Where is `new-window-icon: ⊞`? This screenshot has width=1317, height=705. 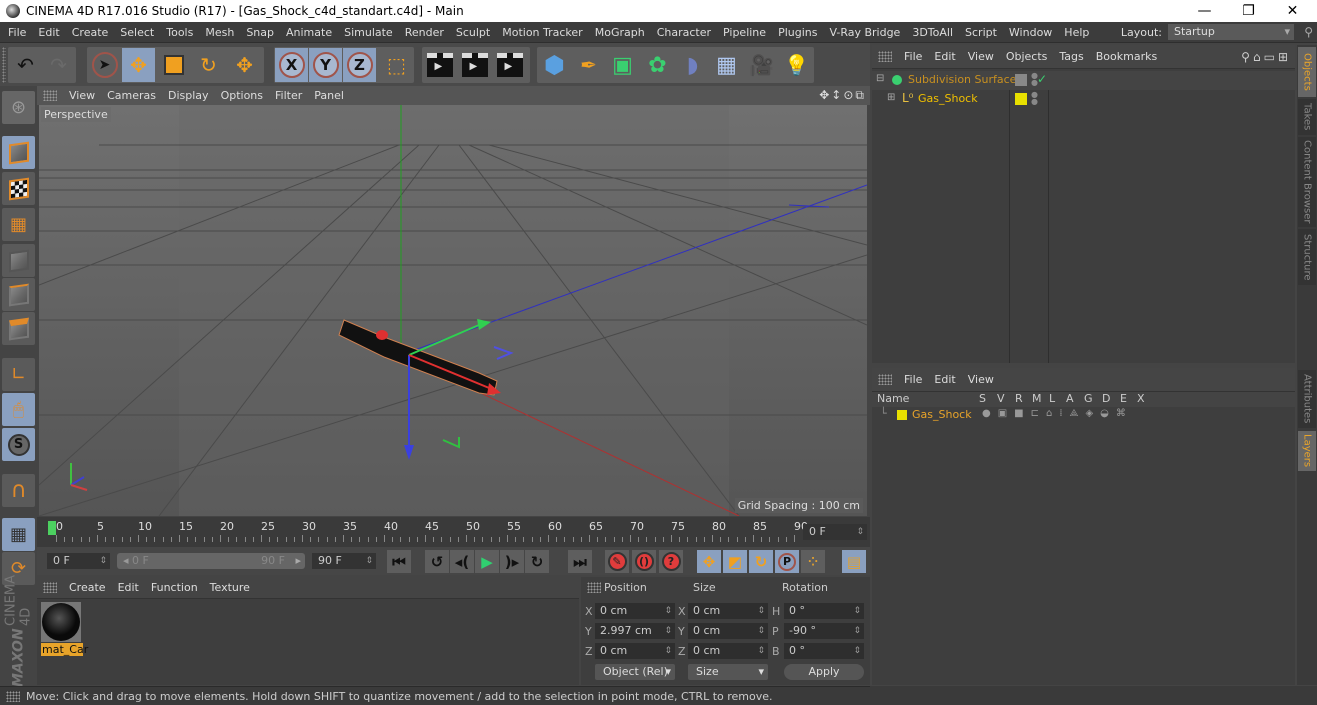 new-window-icon: ⊞ is located at coordinates (1284, 57).